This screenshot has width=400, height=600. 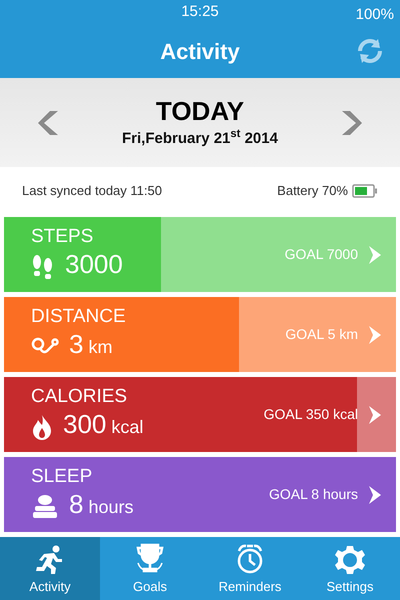 I want to click on next-day-button, so click(x=351, y=122).